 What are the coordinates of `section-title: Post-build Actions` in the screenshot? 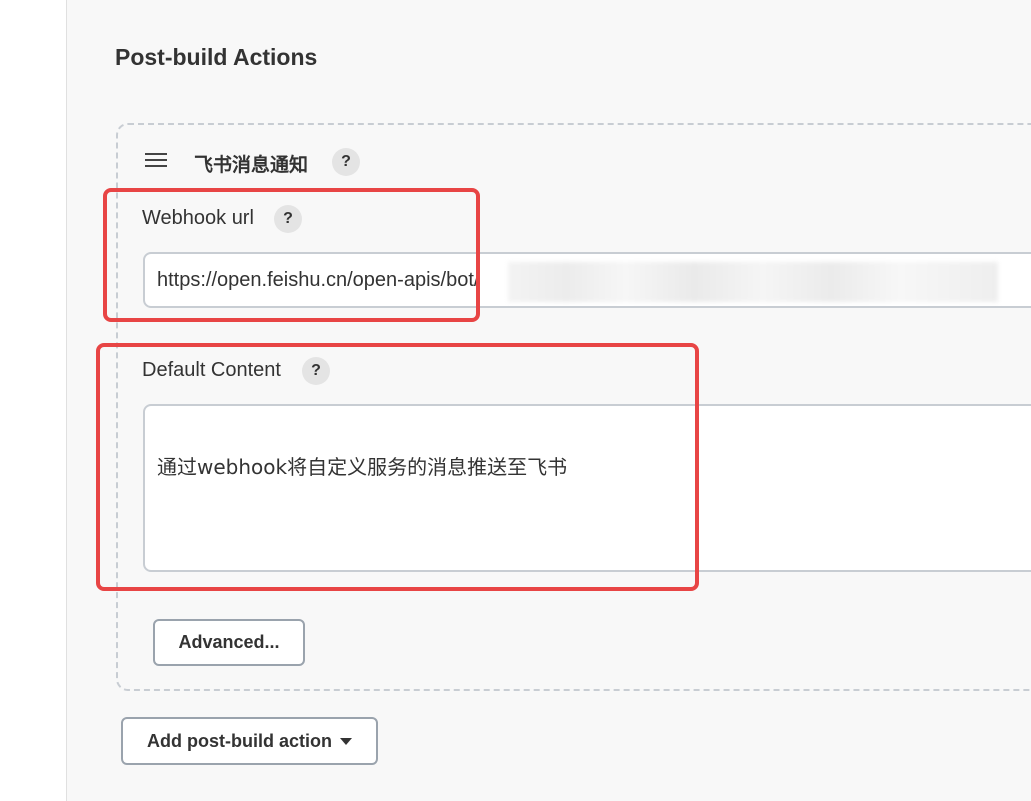 It's located at (216, 57).